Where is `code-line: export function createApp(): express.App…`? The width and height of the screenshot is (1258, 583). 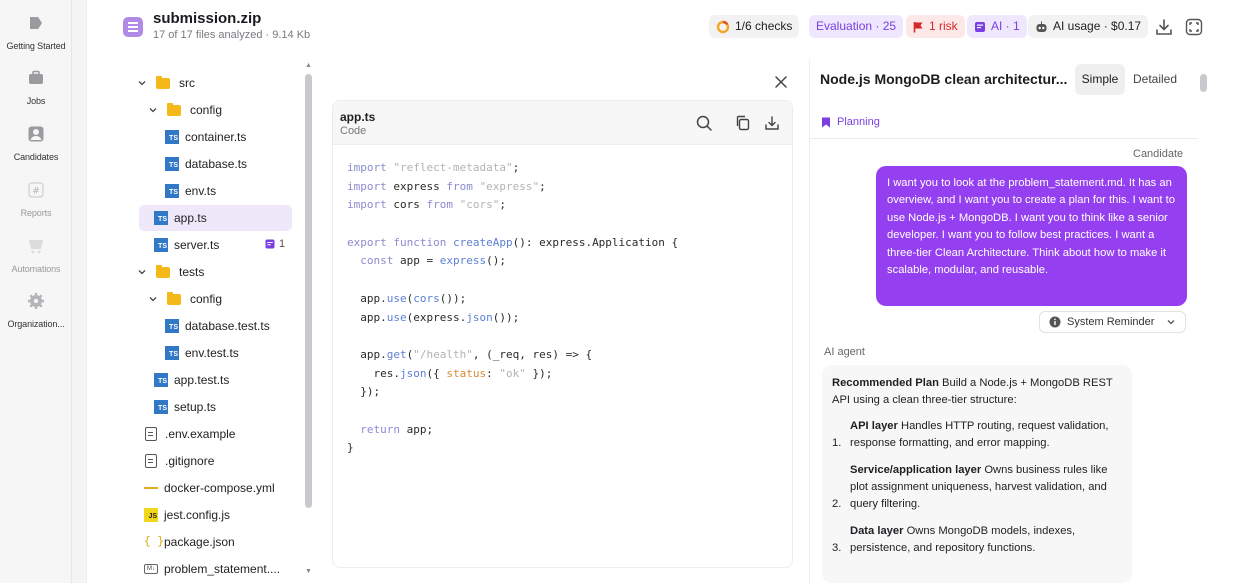 code-line: export function createApp(): express.App… is located at coordinates (513, 242).